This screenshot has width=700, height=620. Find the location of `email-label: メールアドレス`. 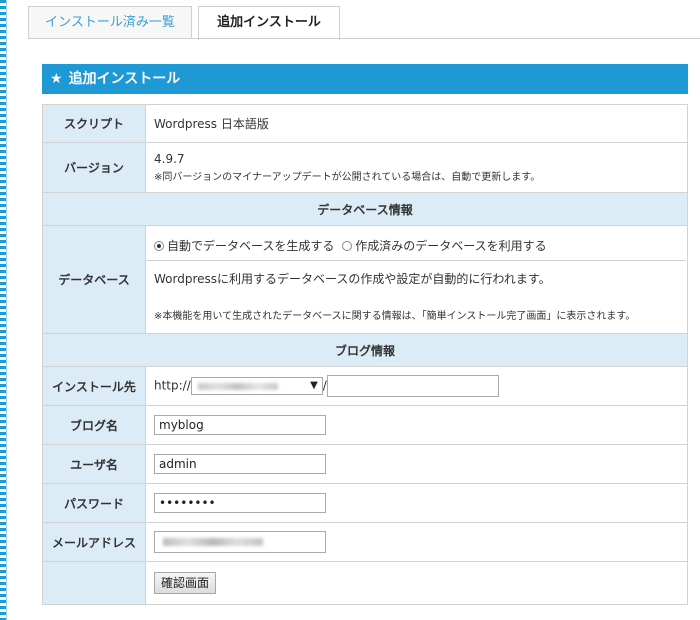

email-label: メールアドレス is located at coordinates (94, 542).